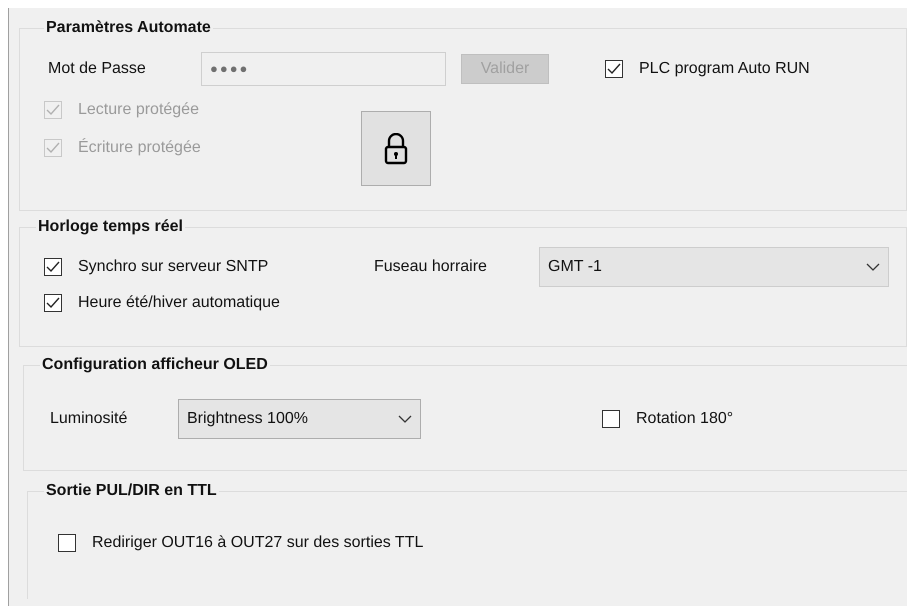  What do you see at coordinates (155, 365) in the screenshot?
I see `group-title: Configuration afficheur OLED` at bounding box center [155, 365].